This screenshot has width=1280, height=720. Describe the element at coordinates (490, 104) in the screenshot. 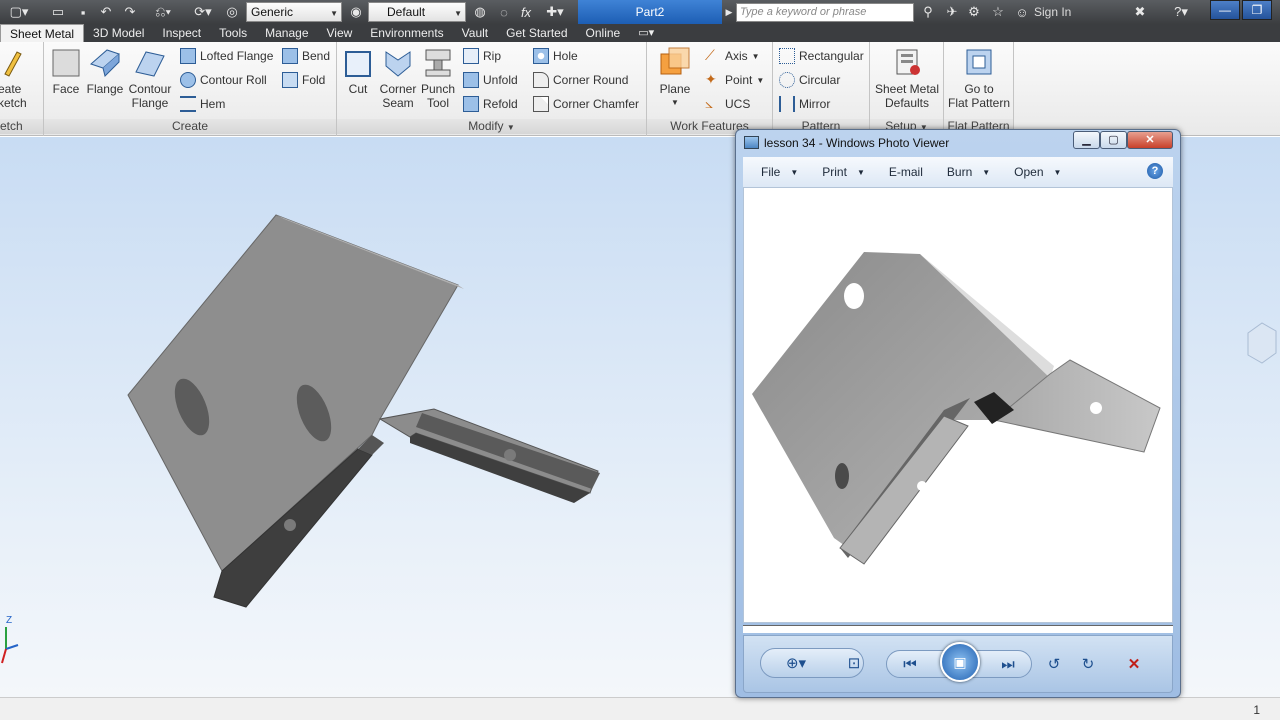

I see `refold-button: Refold` at that location.